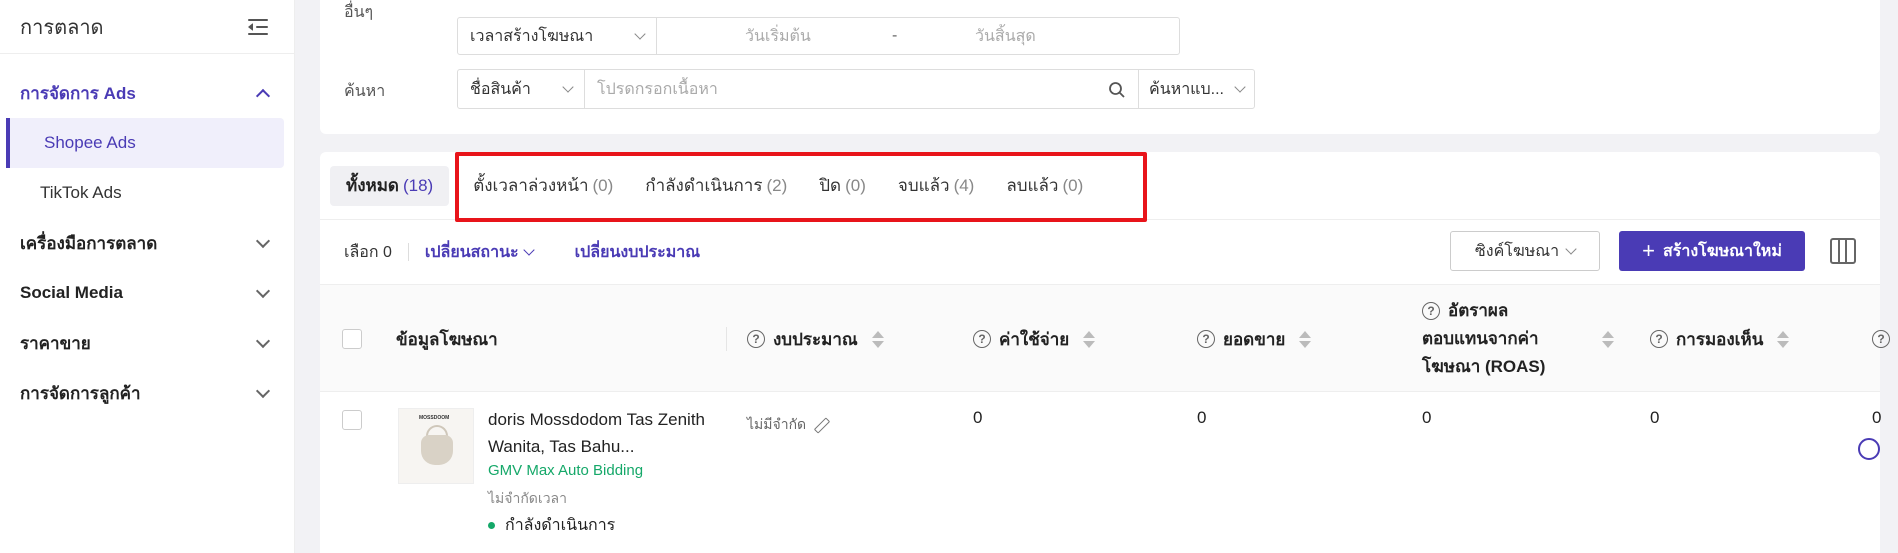  I want to click on tab-count: (18), so click(418, 185).